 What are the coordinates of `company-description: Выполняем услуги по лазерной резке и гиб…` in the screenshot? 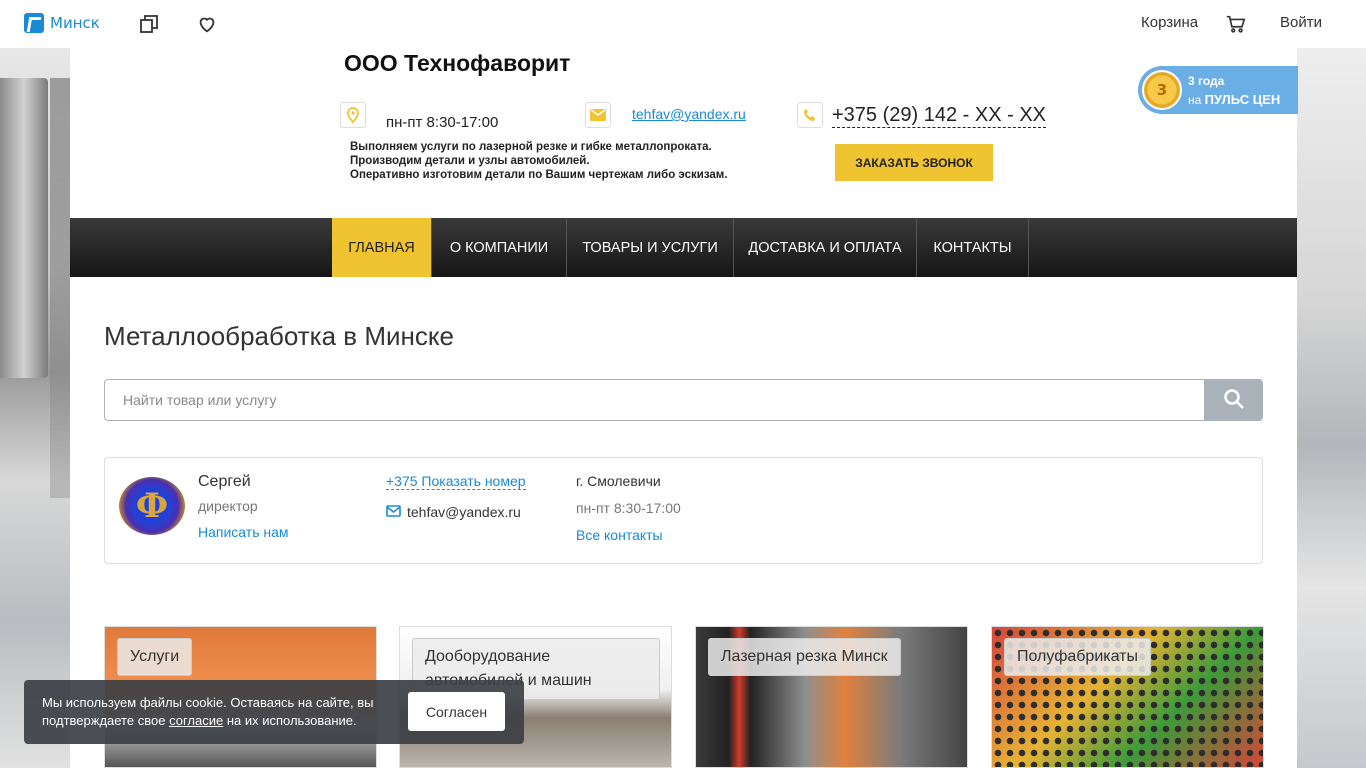 It's located at (539, 161).